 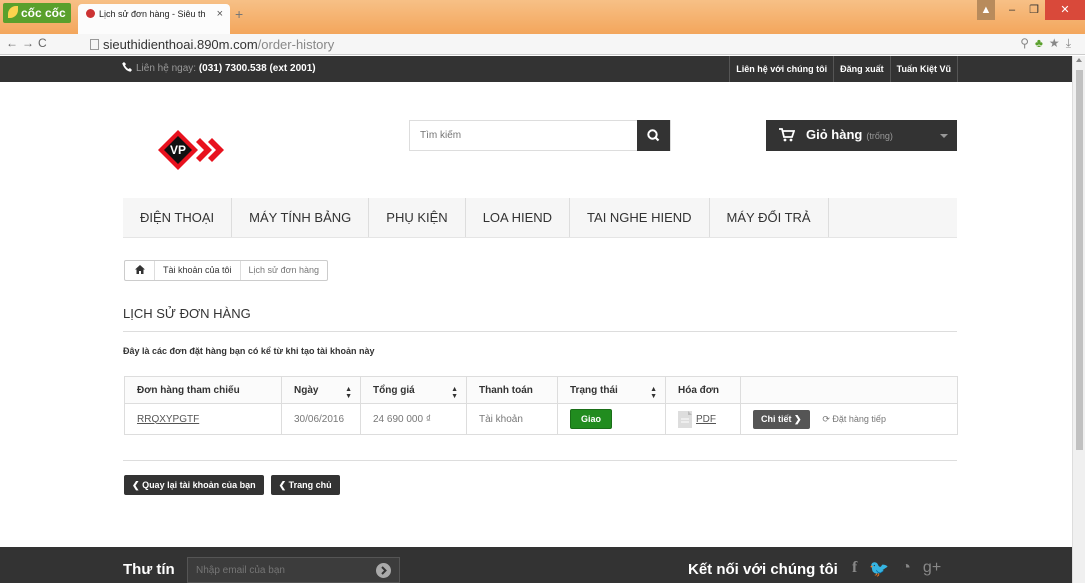 What do you see at coordinates (861, 69) in the screenshot?
I see `logout-link: Đăng xuất` at bounding box center [861, 69].